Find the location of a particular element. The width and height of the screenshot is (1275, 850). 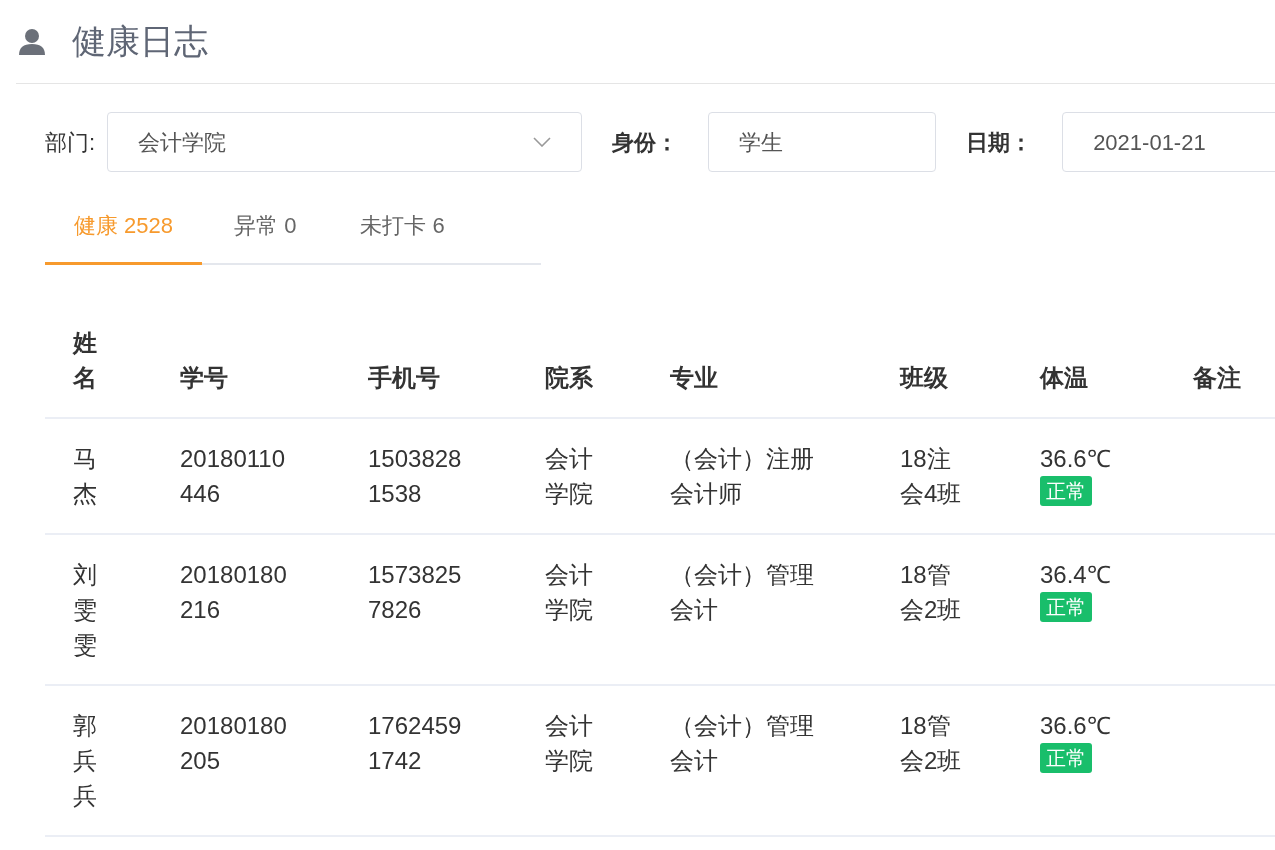

table-cell-text: 20180180216 is located at coordinates (233, 592).